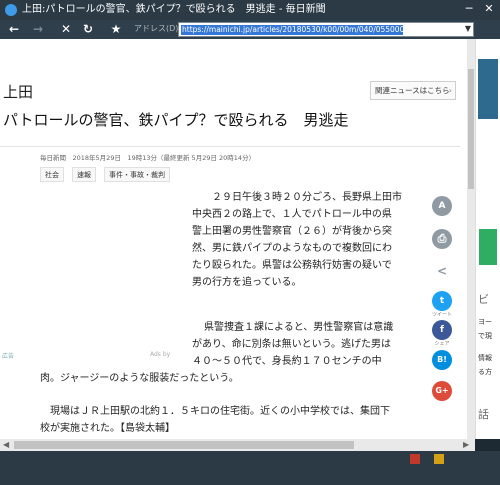 The height and width of the screenshot is (485, 500). I want to click on favorite-star-icon: ★, so click(116, 29).